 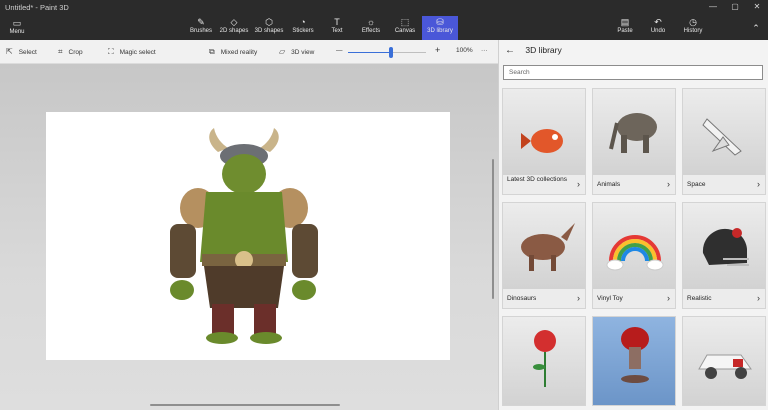 What do you see at coordinates (9, 51) in the screenshot?
I see `cursor-select-icon: ⇱` at bounding box center [9, 51].